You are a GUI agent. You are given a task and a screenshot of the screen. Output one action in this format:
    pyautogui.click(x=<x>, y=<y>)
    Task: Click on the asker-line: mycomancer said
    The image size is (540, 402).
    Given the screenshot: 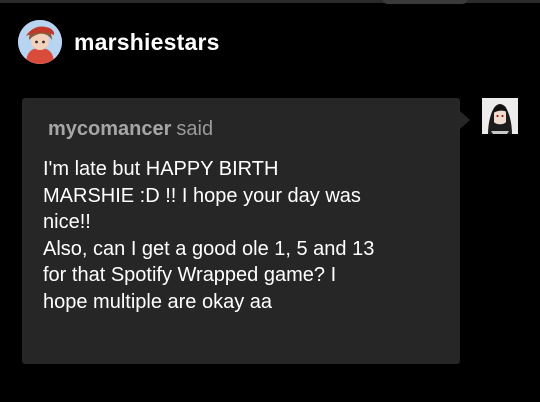 What is the action you would take?
    pyautogui.click(x=130, y=129)
    